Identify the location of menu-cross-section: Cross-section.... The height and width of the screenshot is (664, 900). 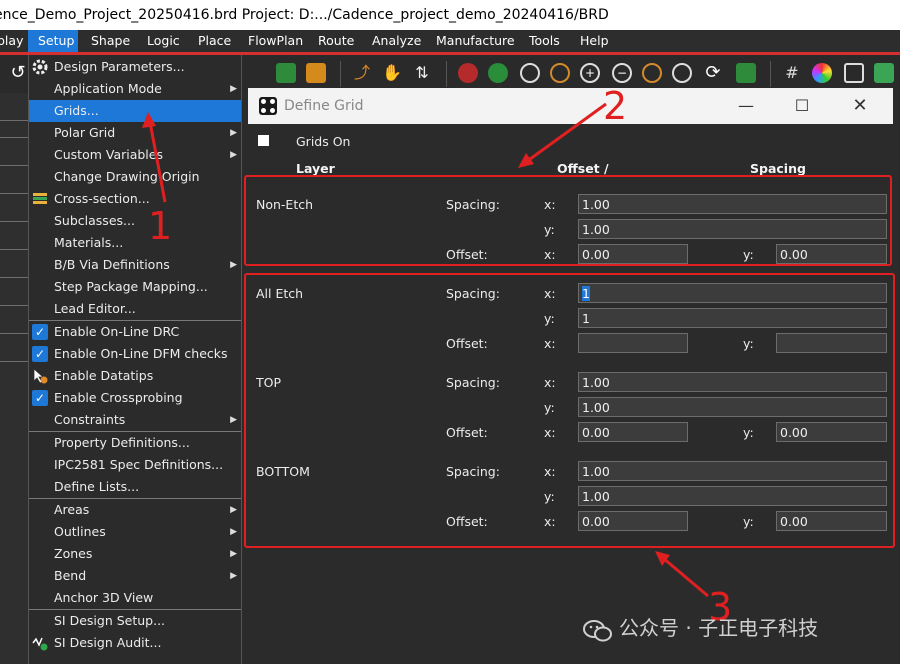
(135, 199).